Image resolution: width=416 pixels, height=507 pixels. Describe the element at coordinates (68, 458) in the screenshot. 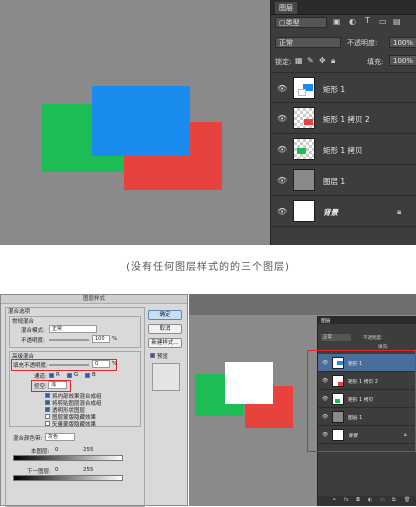

I see `this-layer-gradient` at that location.